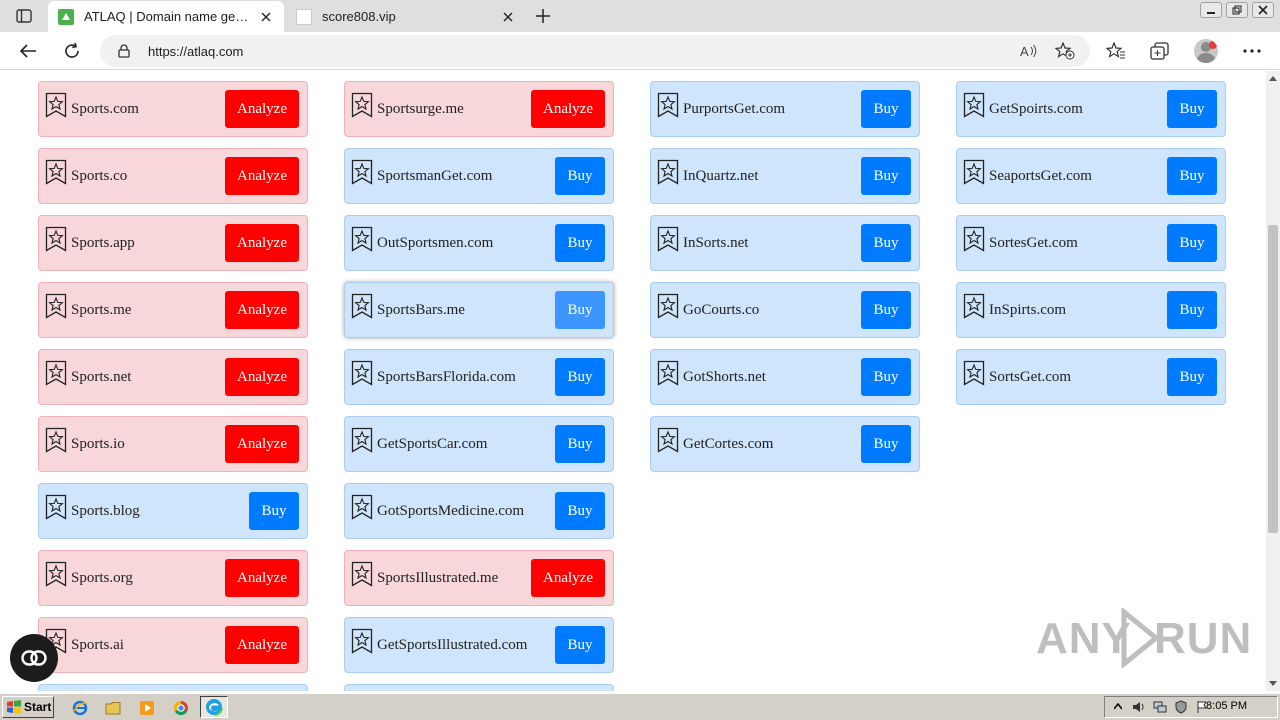 This screenshot has width=1280, height=720. Describe the element at coordinates (1118, 707) in the screenshot. I see `tray-expand-button` at that location.